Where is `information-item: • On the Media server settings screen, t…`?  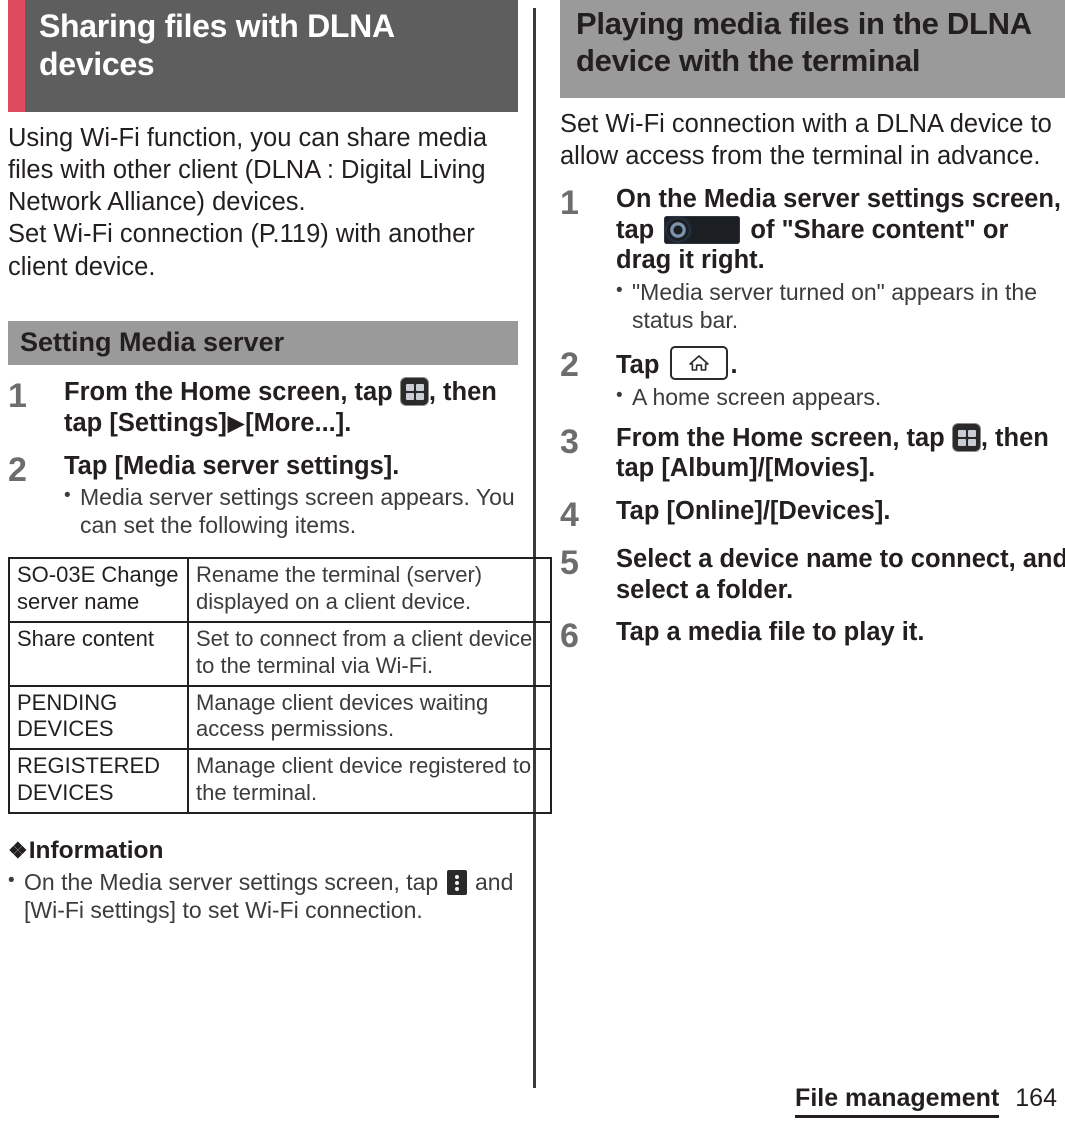
information-item: • On the Media server settings screen, t… is located at coordinates (263, 896).